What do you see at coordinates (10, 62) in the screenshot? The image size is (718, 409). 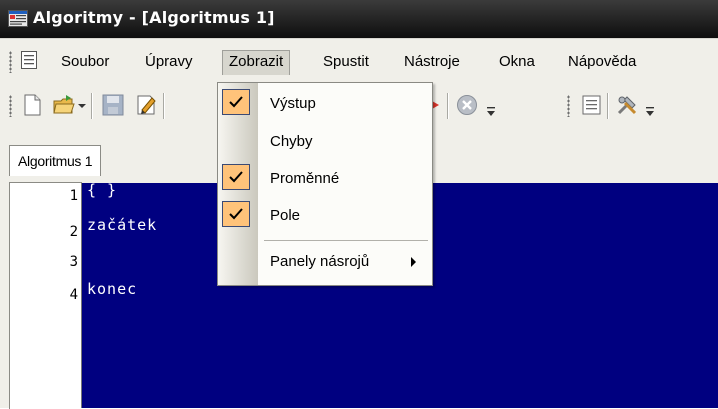 I see `menubar-grip` at bounding box center [10, 62].